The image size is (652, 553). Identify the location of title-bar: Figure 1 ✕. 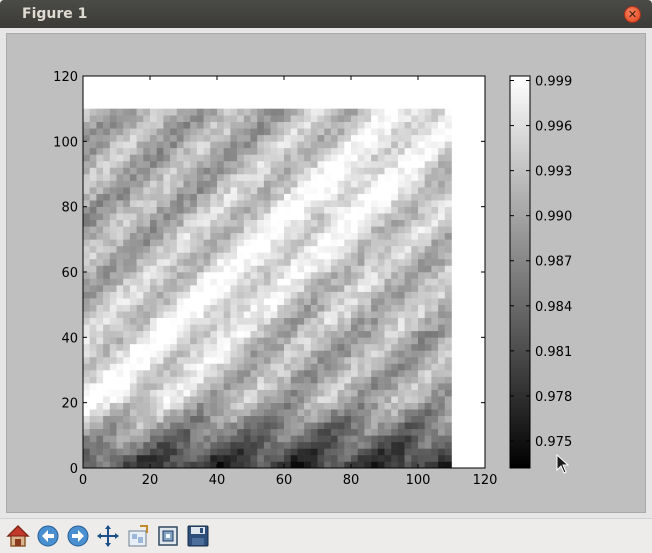
(326, 14).